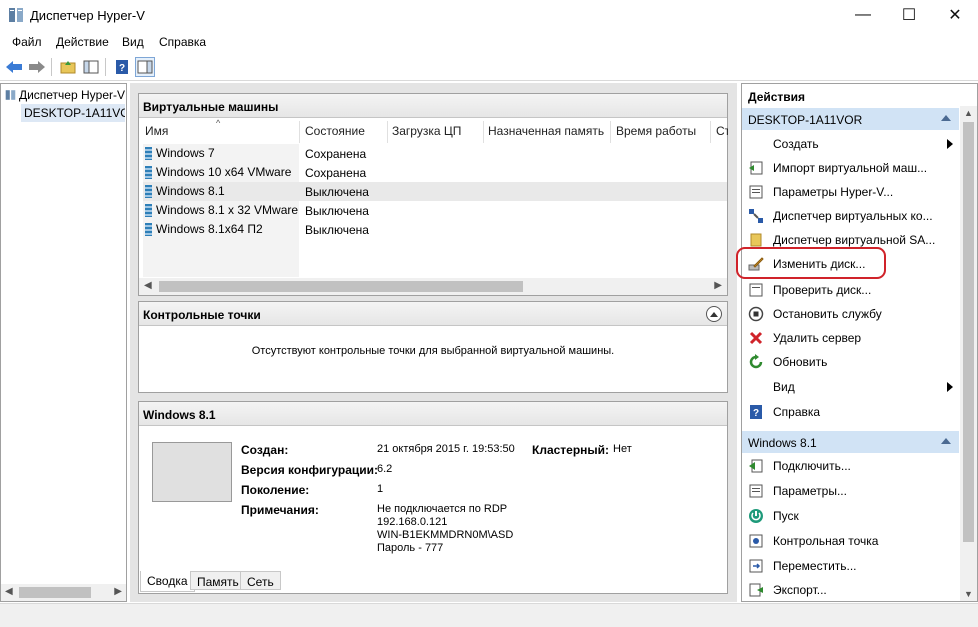  I want to click on show-hide-tree-button, so click(91, 67).